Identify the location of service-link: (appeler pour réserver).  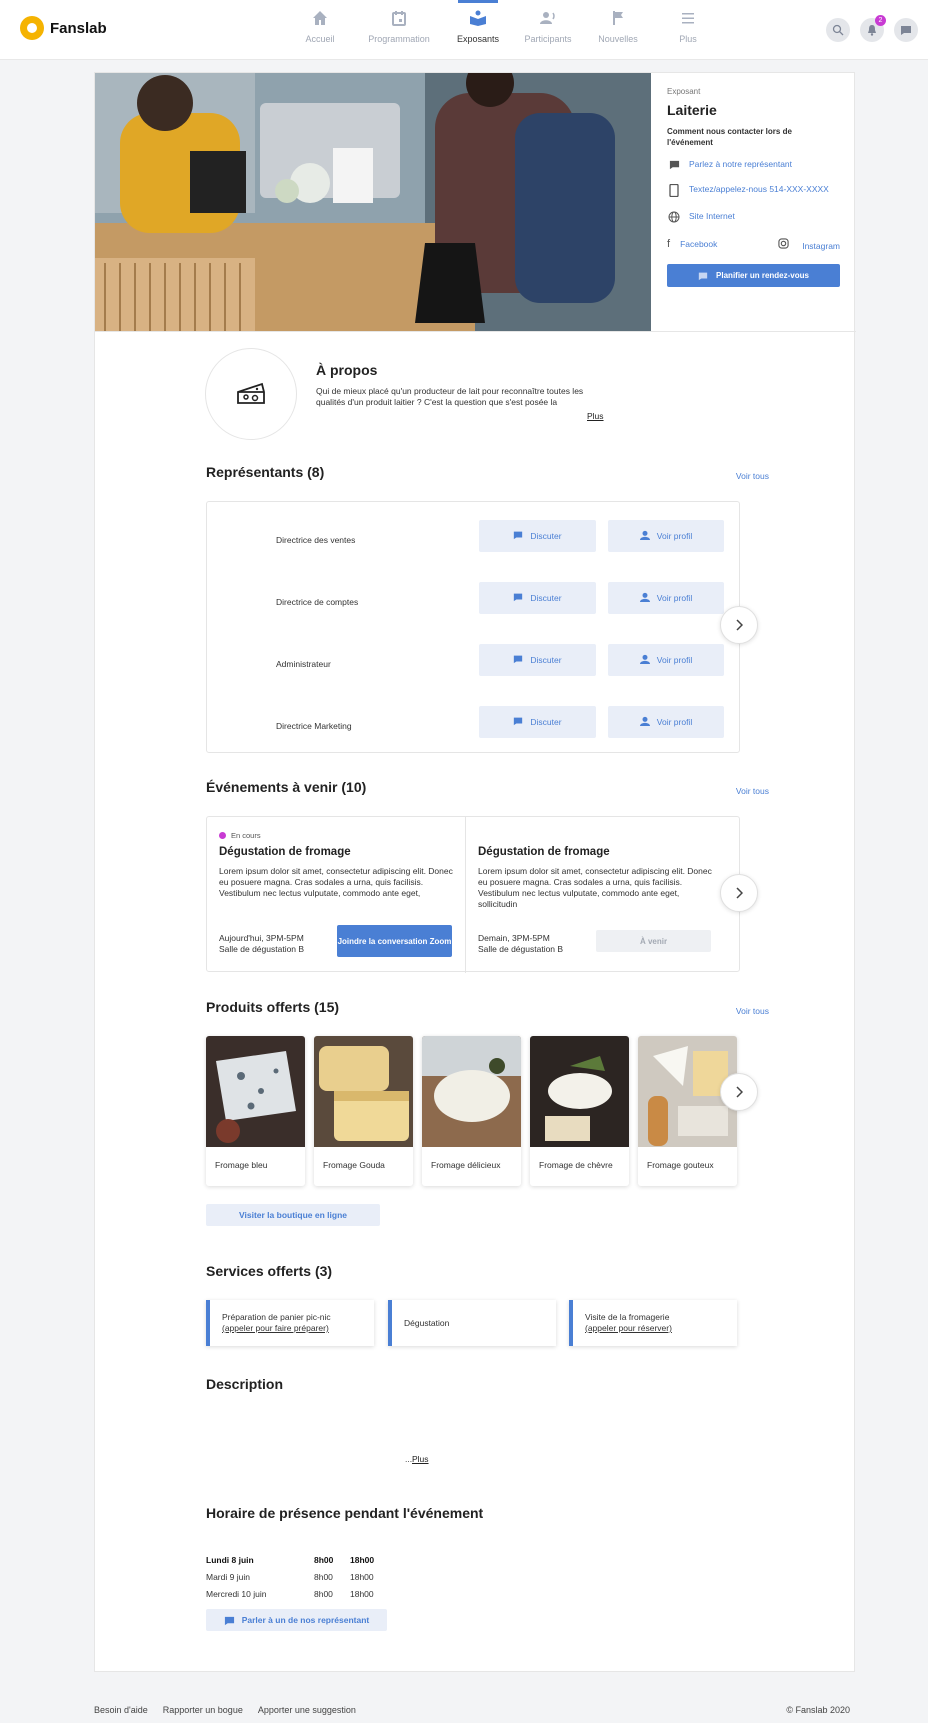
(655, 1328).